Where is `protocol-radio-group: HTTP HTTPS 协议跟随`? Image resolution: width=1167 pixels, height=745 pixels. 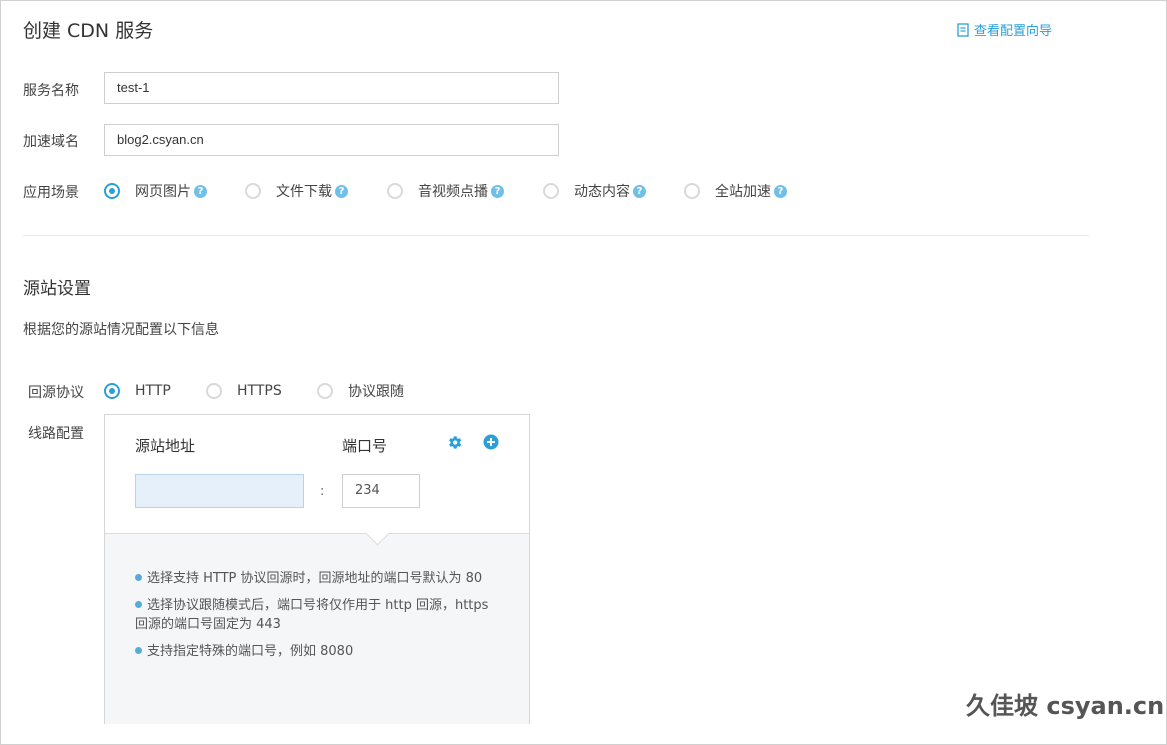 protocol-radio-group: HTTP HTTPS 协议跟随 is located at coordinates (254, 391).